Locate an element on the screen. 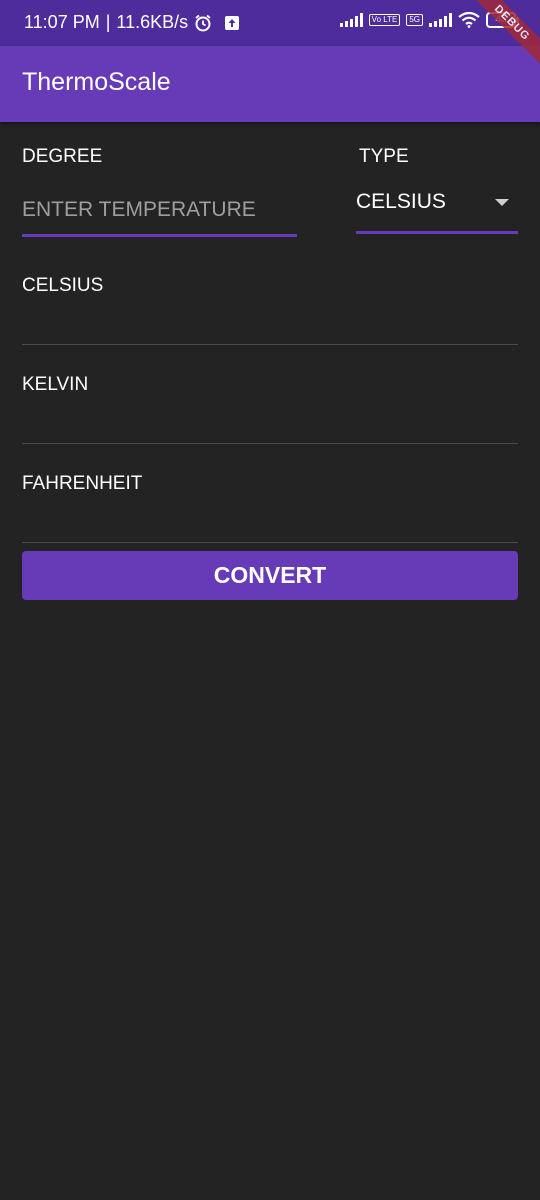 This screenshot has height=1200, width=540. celsius-divider is located at coordinates (270, 344).